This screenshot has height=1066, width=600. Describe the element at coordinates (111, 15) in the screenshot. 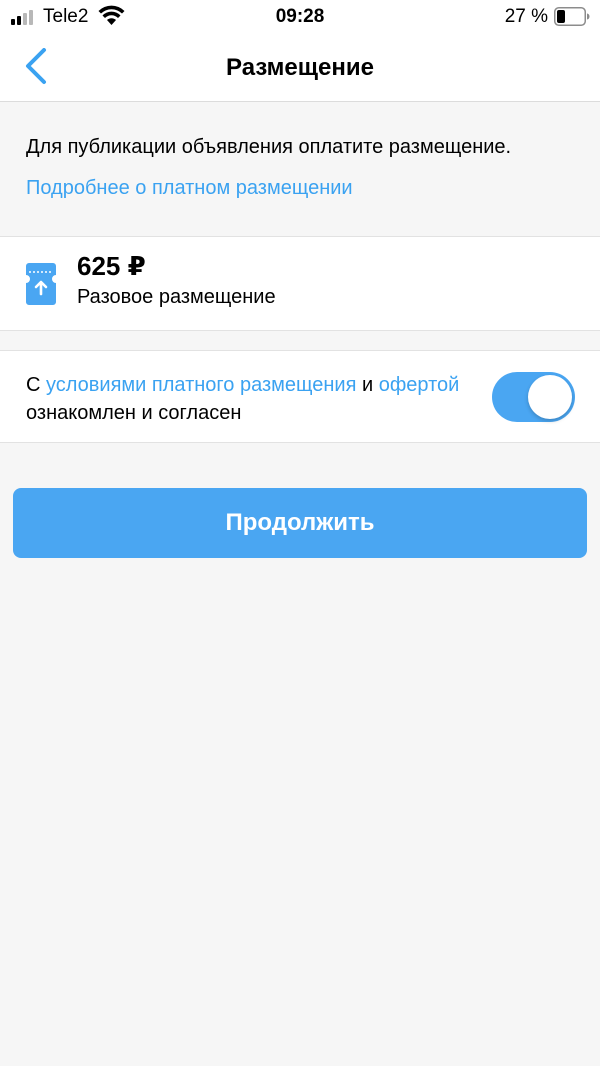

I see `wifi-icon` at that location.